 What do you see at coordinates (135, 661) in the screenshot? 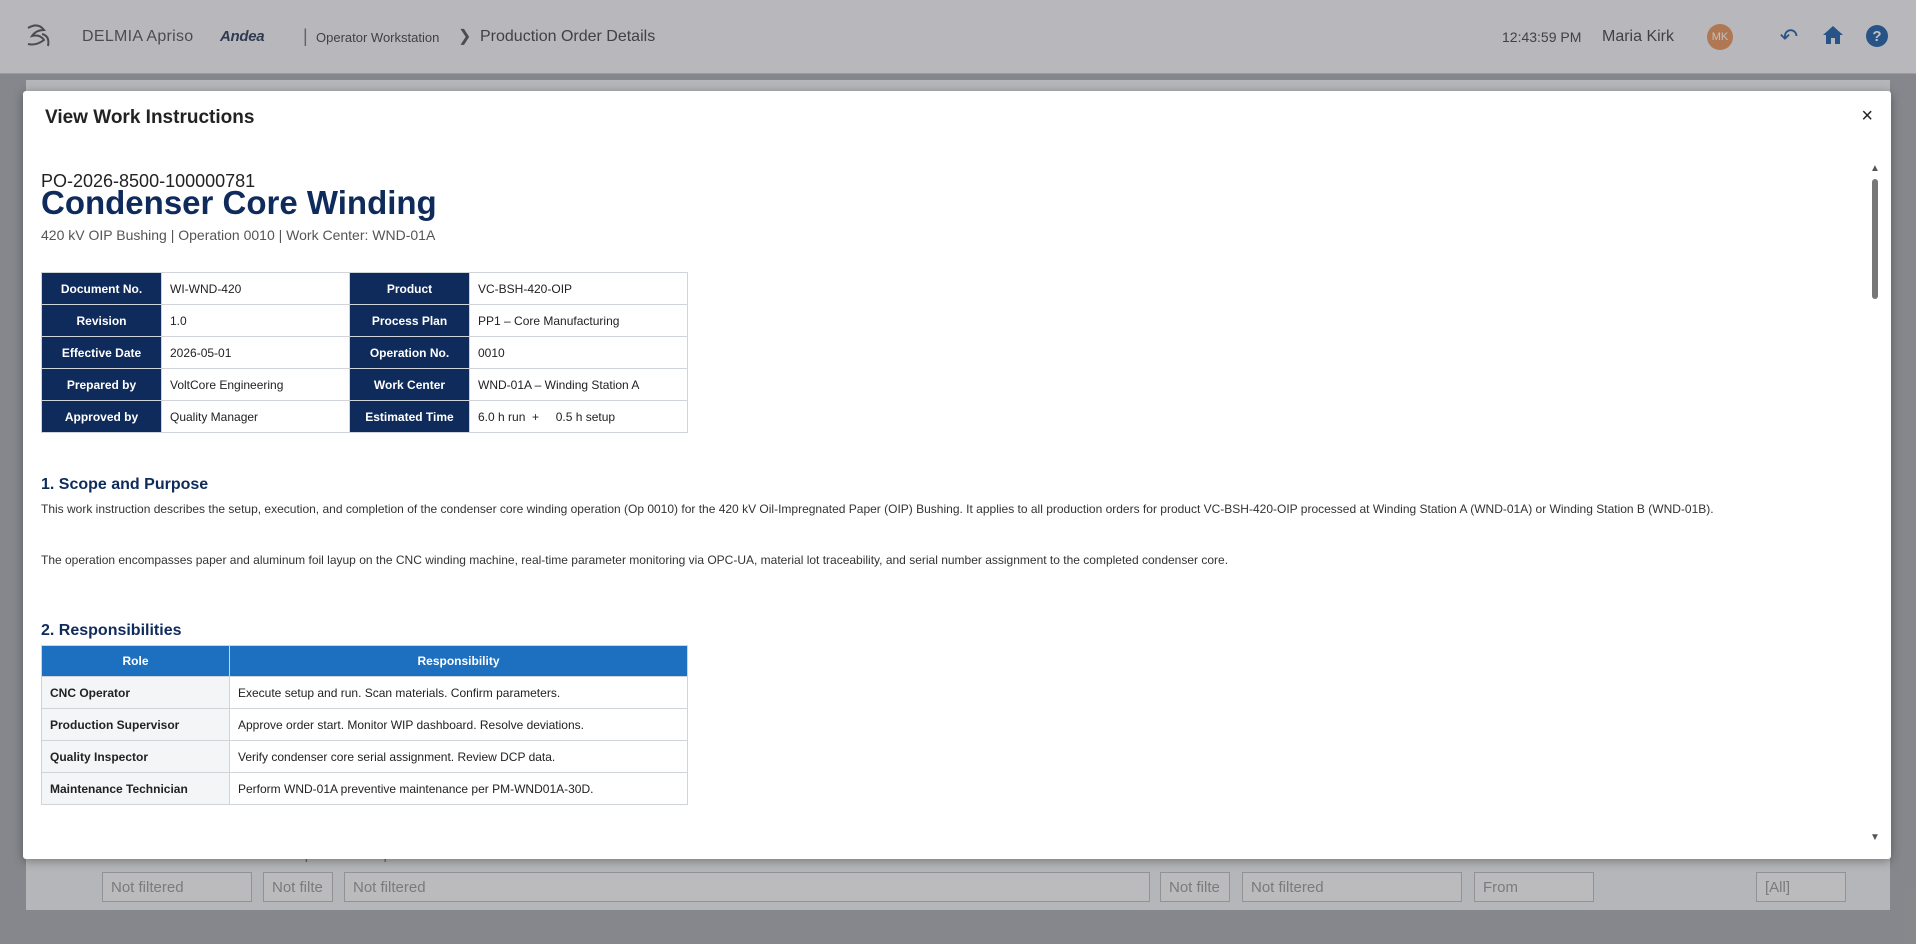
I see `column-role: Role` at bounding box center [135, 661].